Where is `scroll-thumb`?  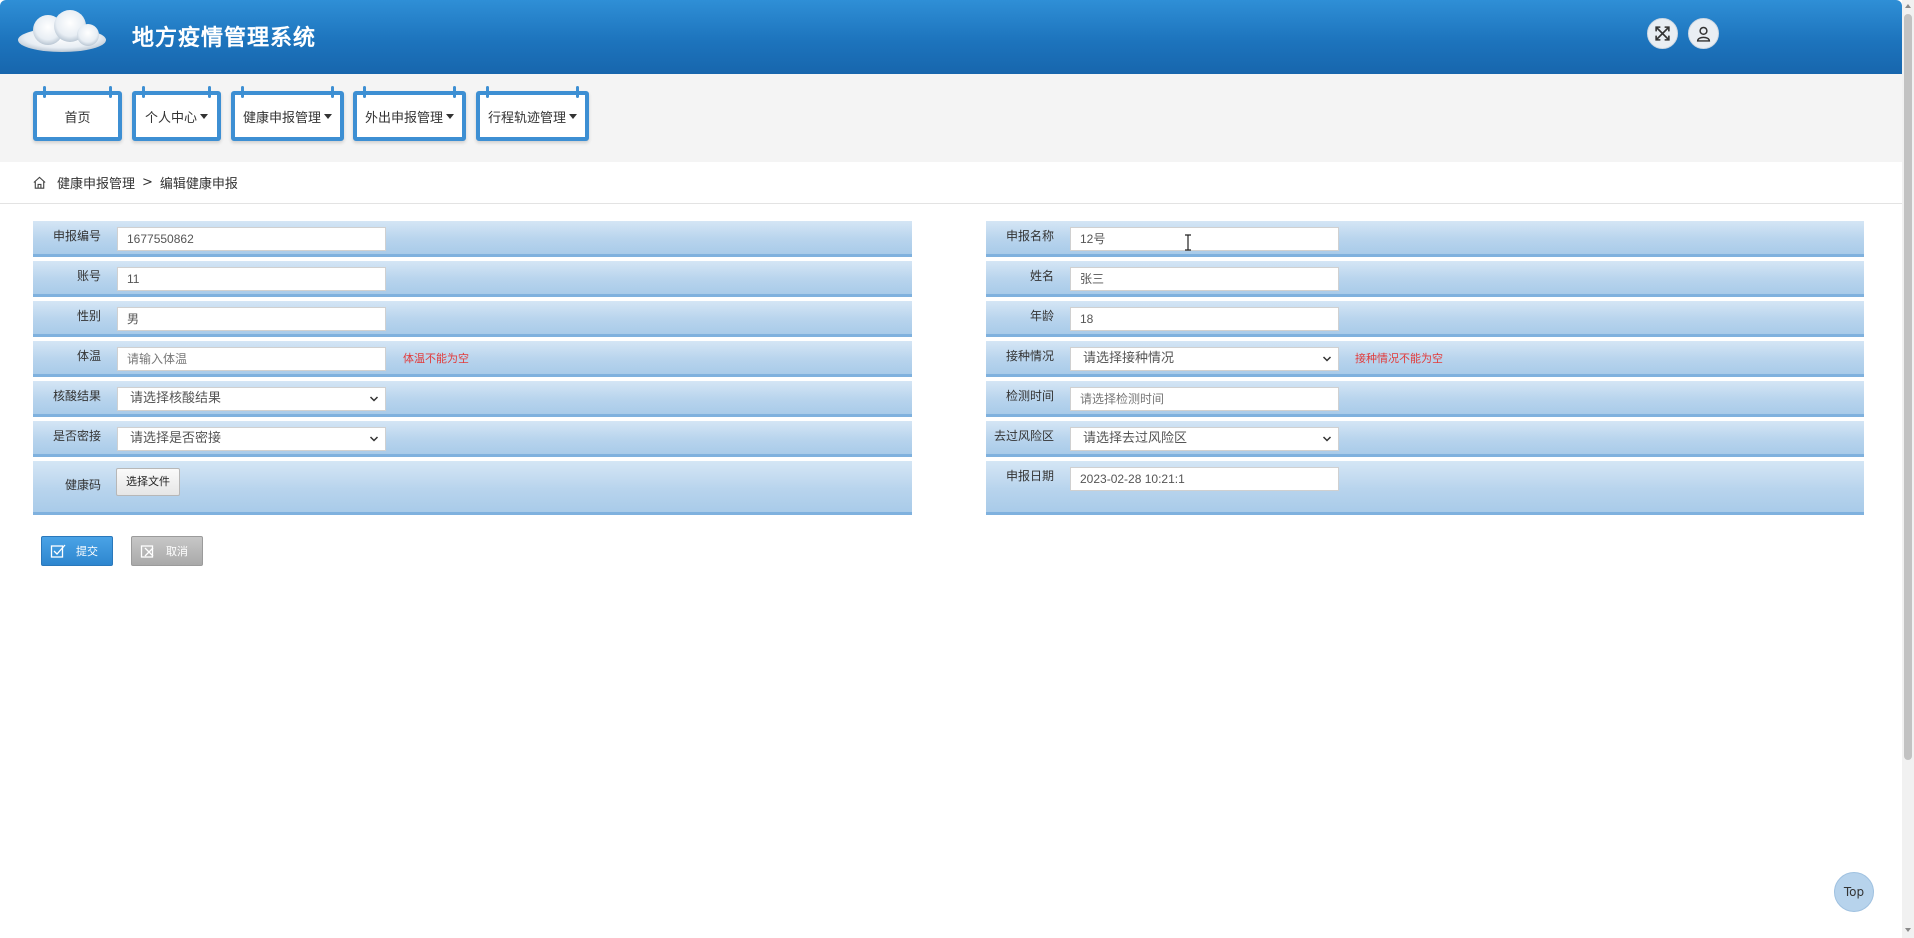 scroll-thumb is located at coordinates (1908, 387).